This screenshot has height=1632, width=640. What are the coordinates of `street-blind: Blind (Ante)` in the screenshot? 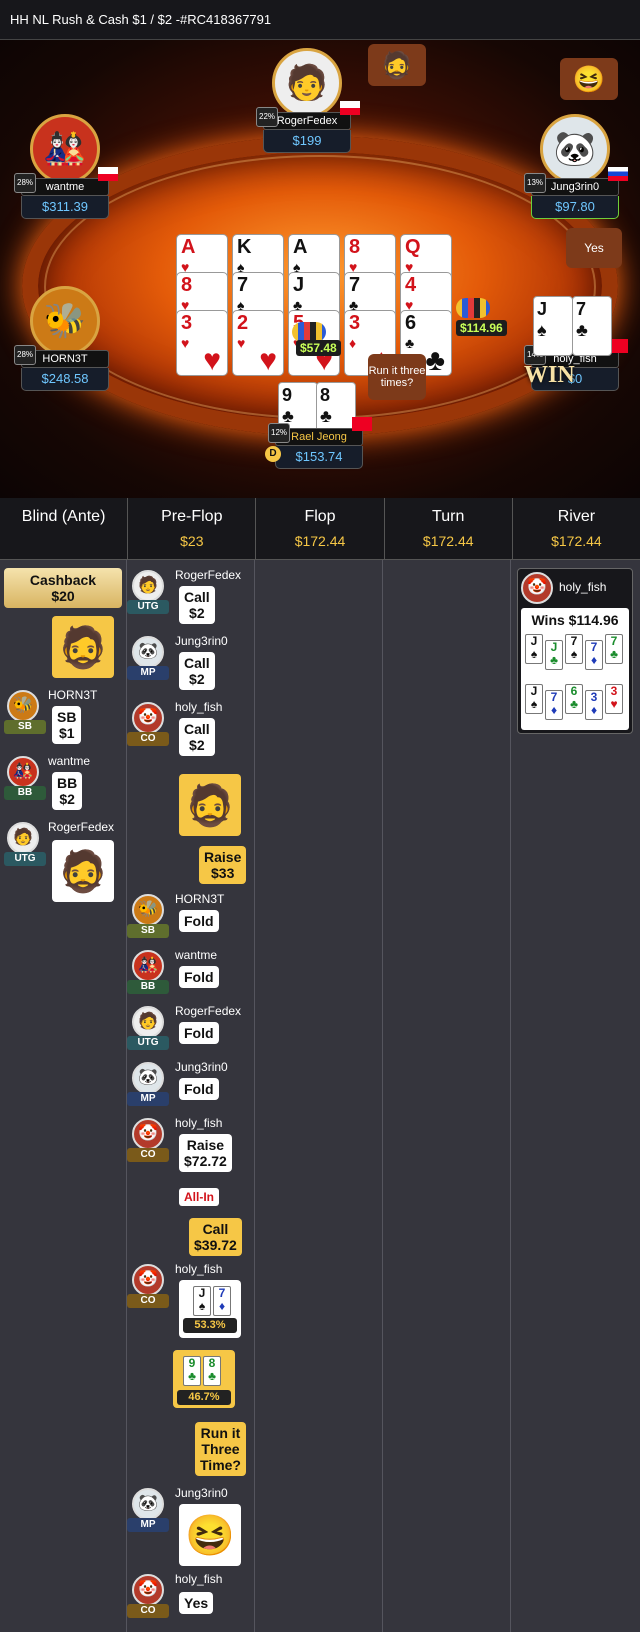 It's located at (64, 528).